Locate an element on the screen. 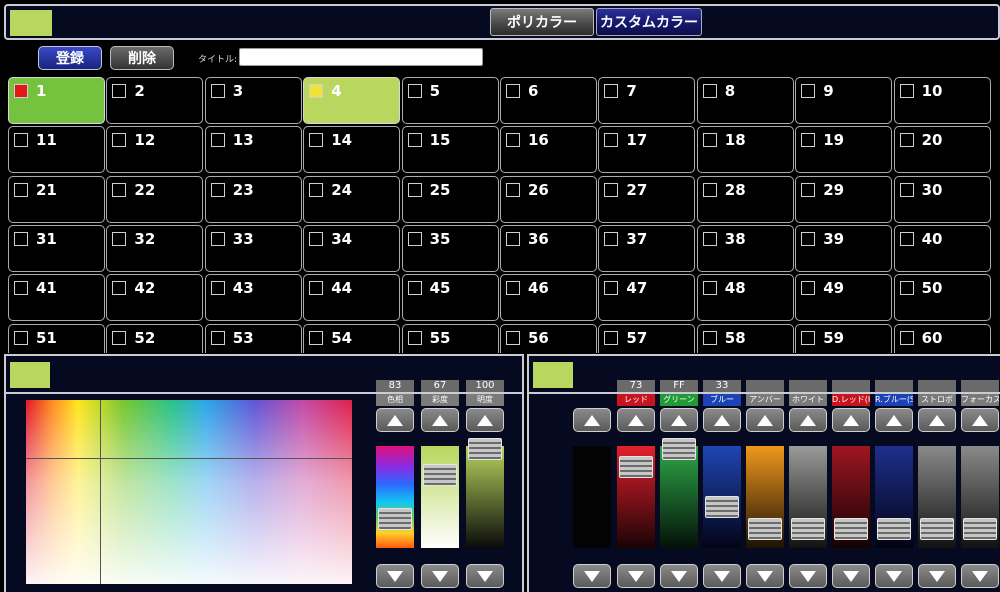 The image size is (1000, 592). color-cell: 37 is located at coordinates (647, 248).